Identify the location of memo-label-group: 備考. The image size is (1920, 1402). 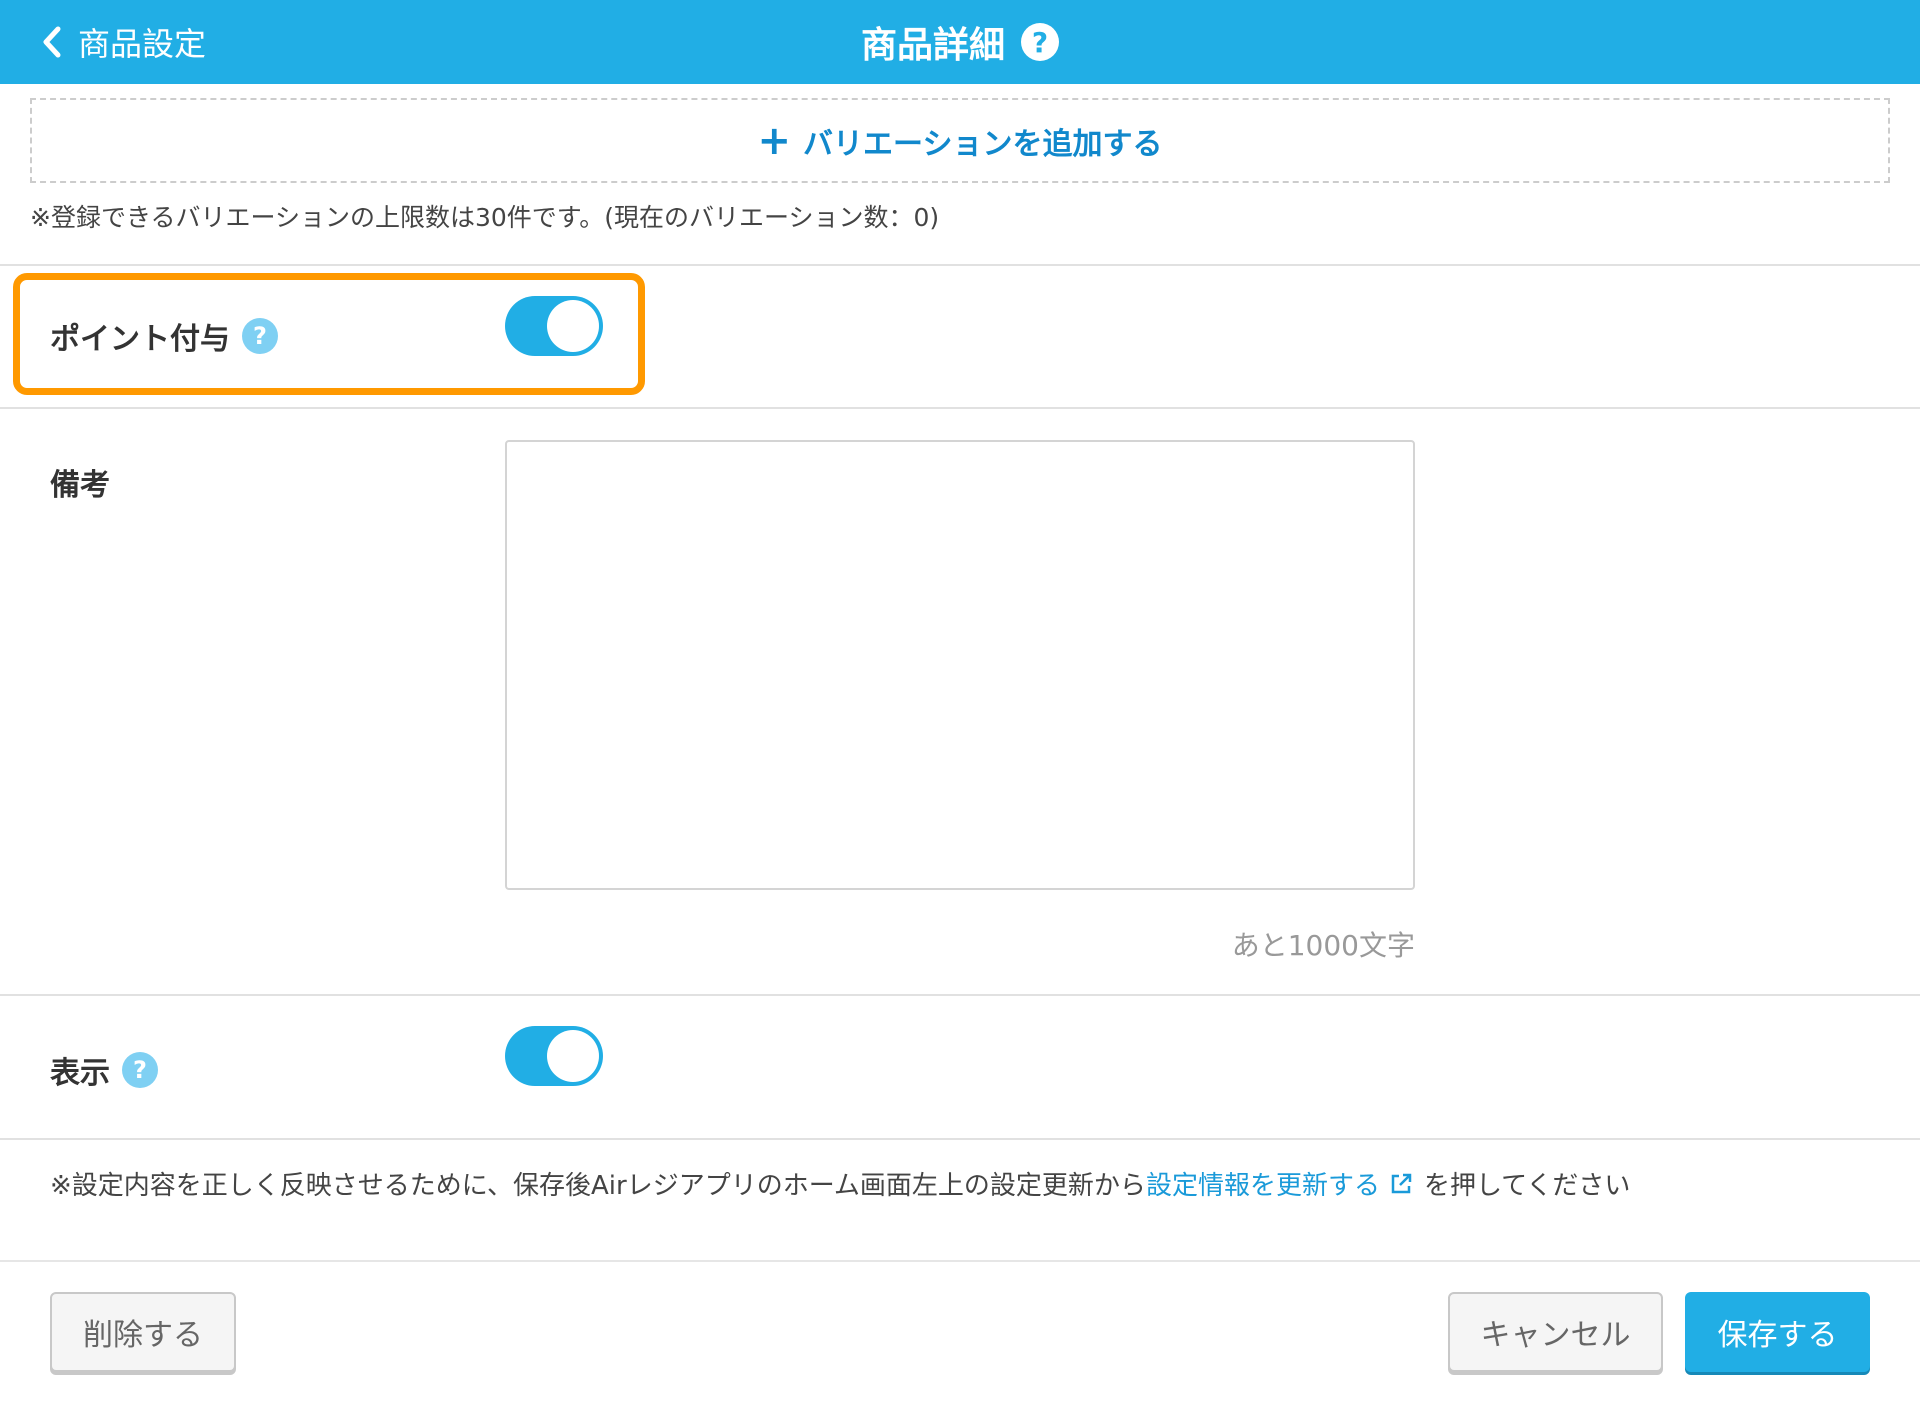
(80, 482).